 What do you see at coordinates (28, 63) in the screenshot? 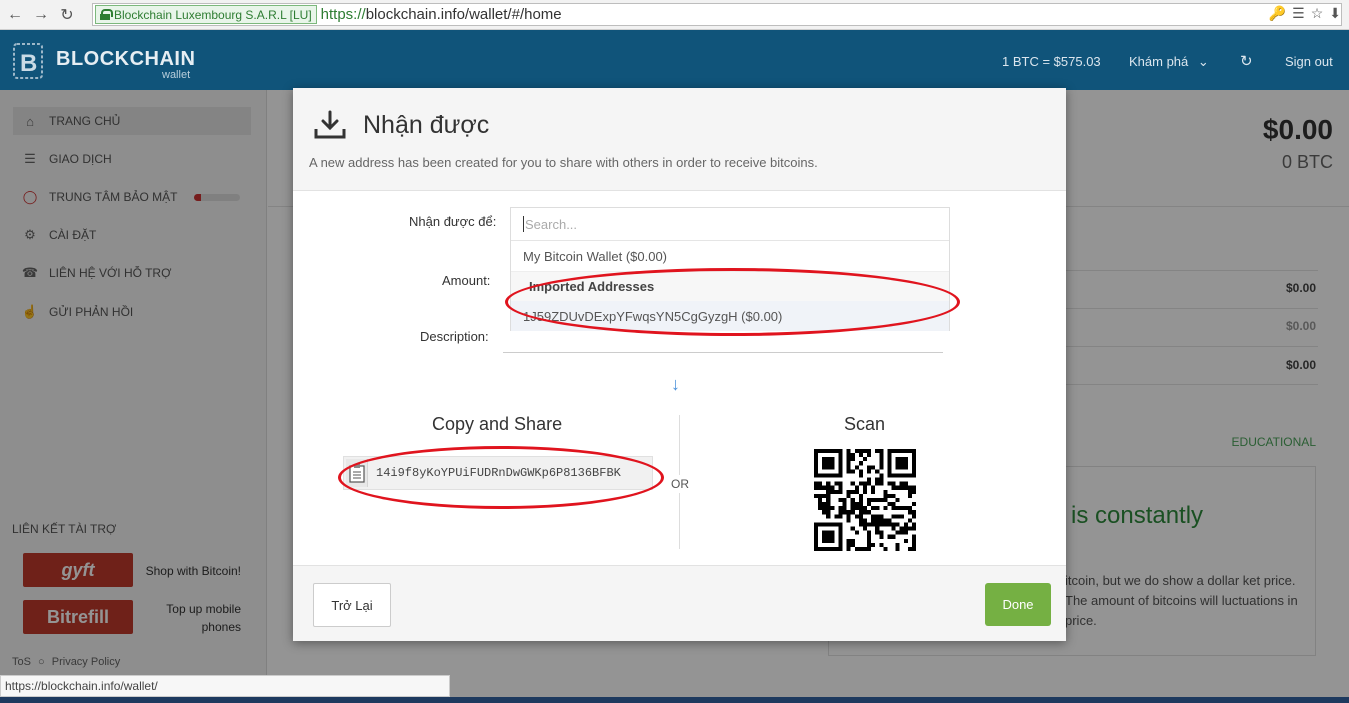
I see `svg-text: B` at bounding box center [28, 63].